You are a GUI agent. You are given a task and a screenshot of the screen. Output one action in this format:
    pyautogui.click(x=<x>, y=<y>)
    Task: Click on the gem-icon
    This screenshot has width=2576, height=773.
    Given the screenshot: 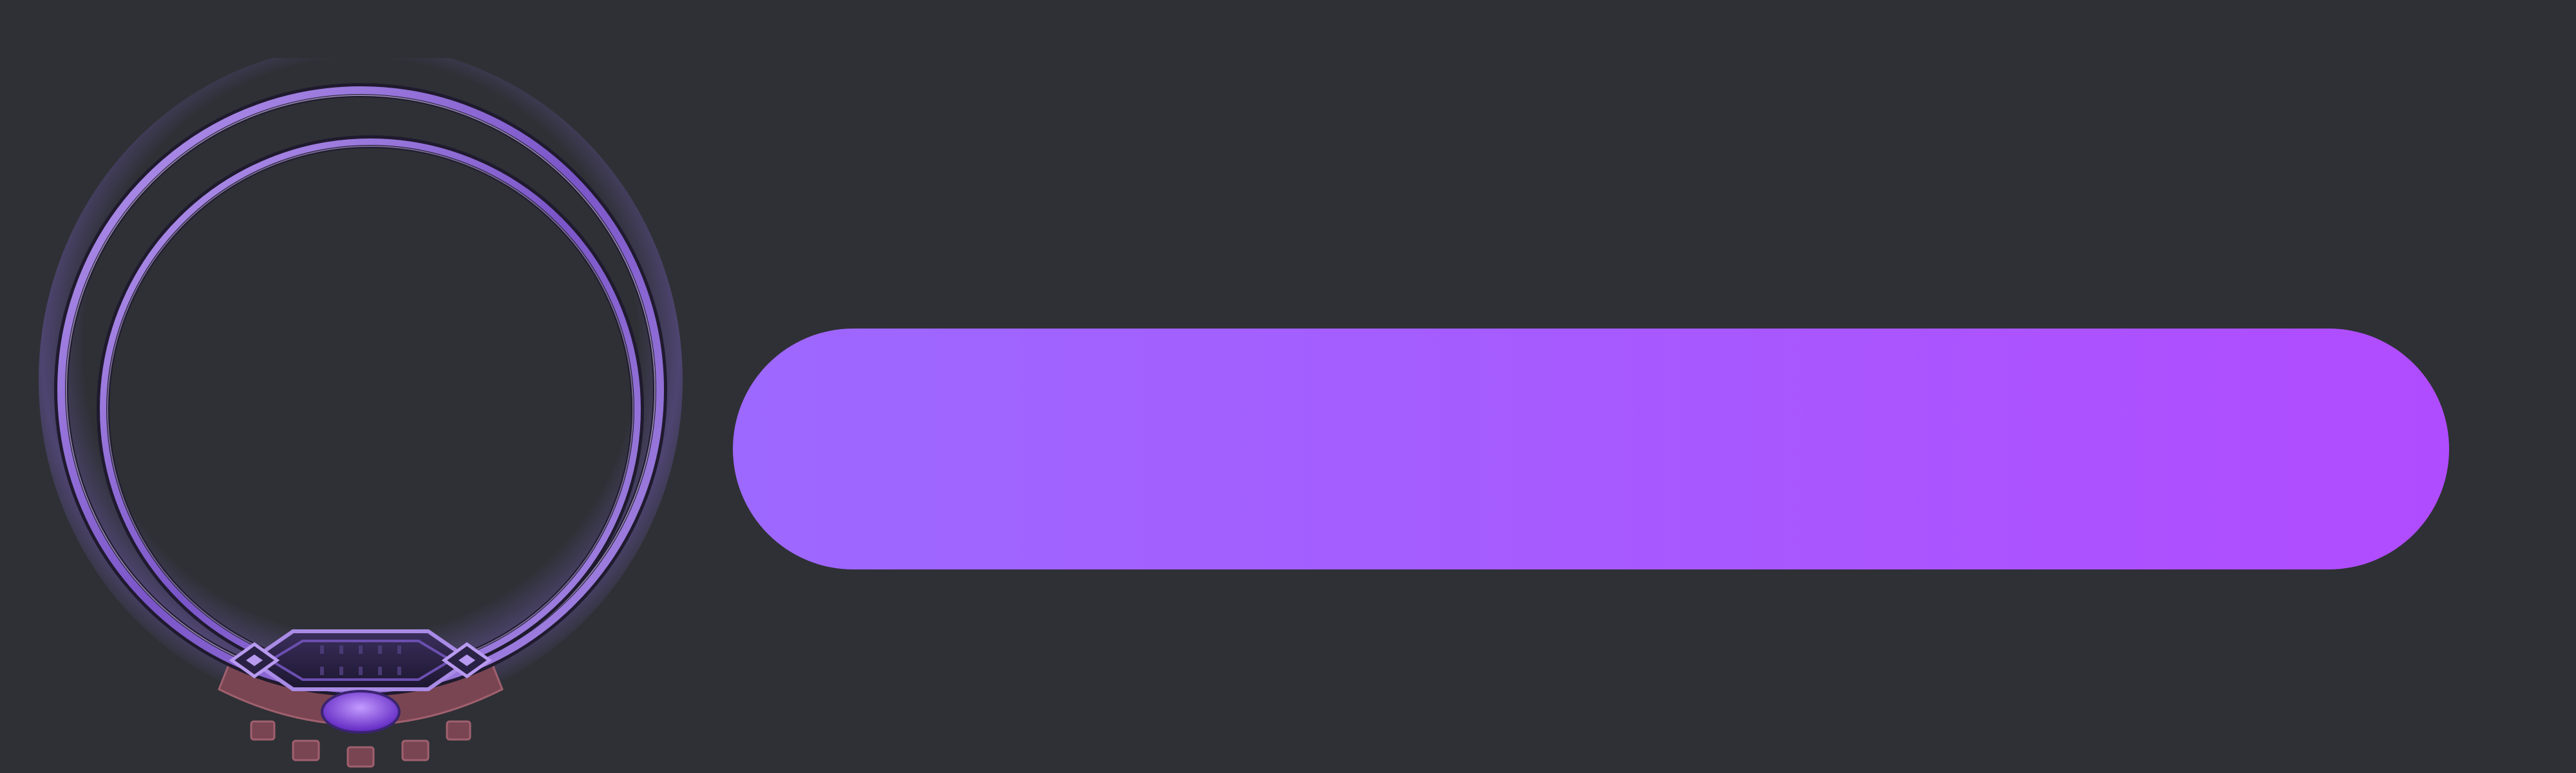 What is the action you would take?
    pyautogui.click(x=361, y=712)
    